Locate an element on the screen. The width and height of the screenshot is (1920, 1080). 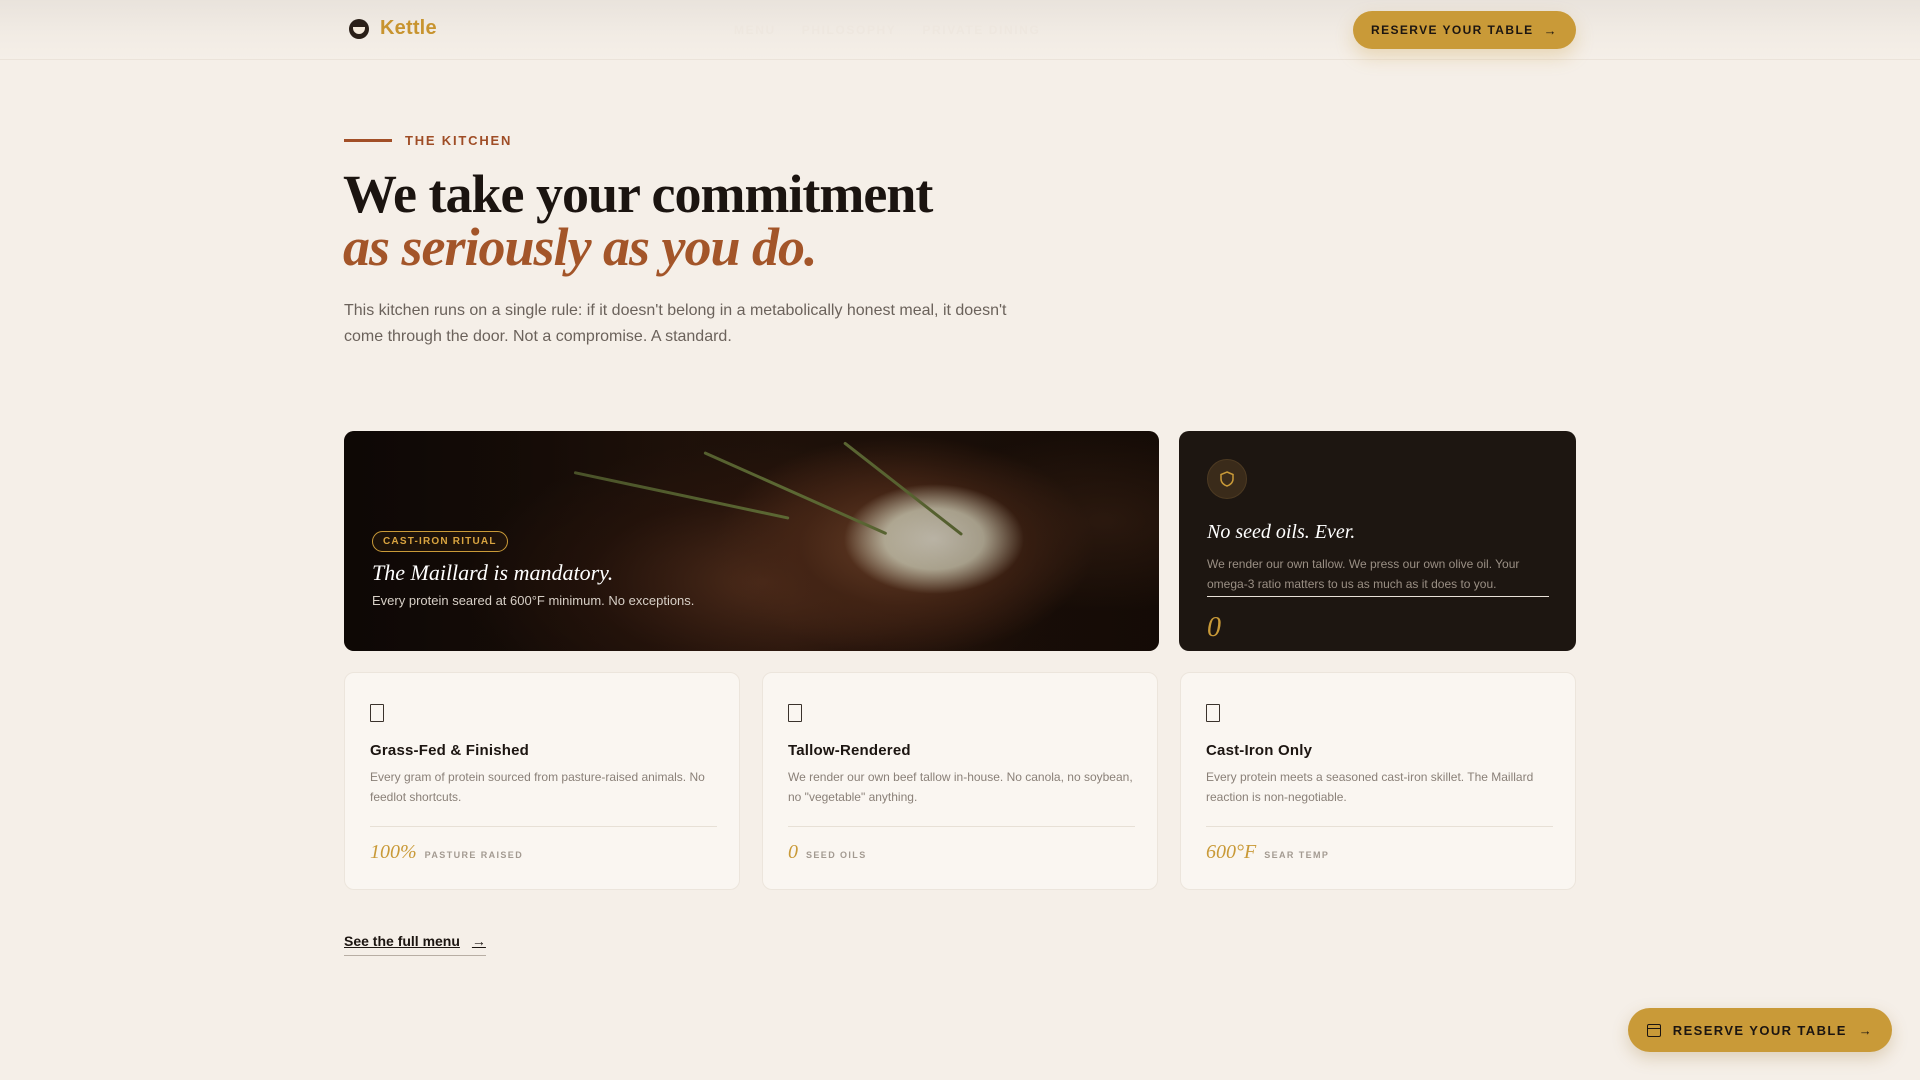
reserve-table-label: RESERVE YOUR TABLE is located at coordinates (1452, 30).